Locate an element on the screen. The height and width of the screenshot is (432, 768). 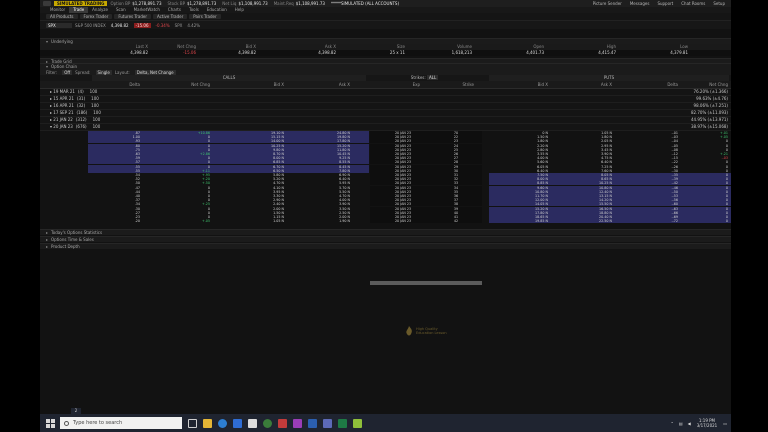
calls-col-header: Bid X is located at coordinates (260, 85).